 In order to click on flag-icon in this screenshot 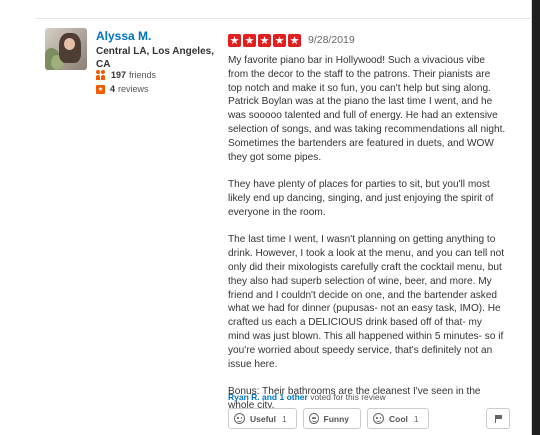, I will do `click(498, 419)`.